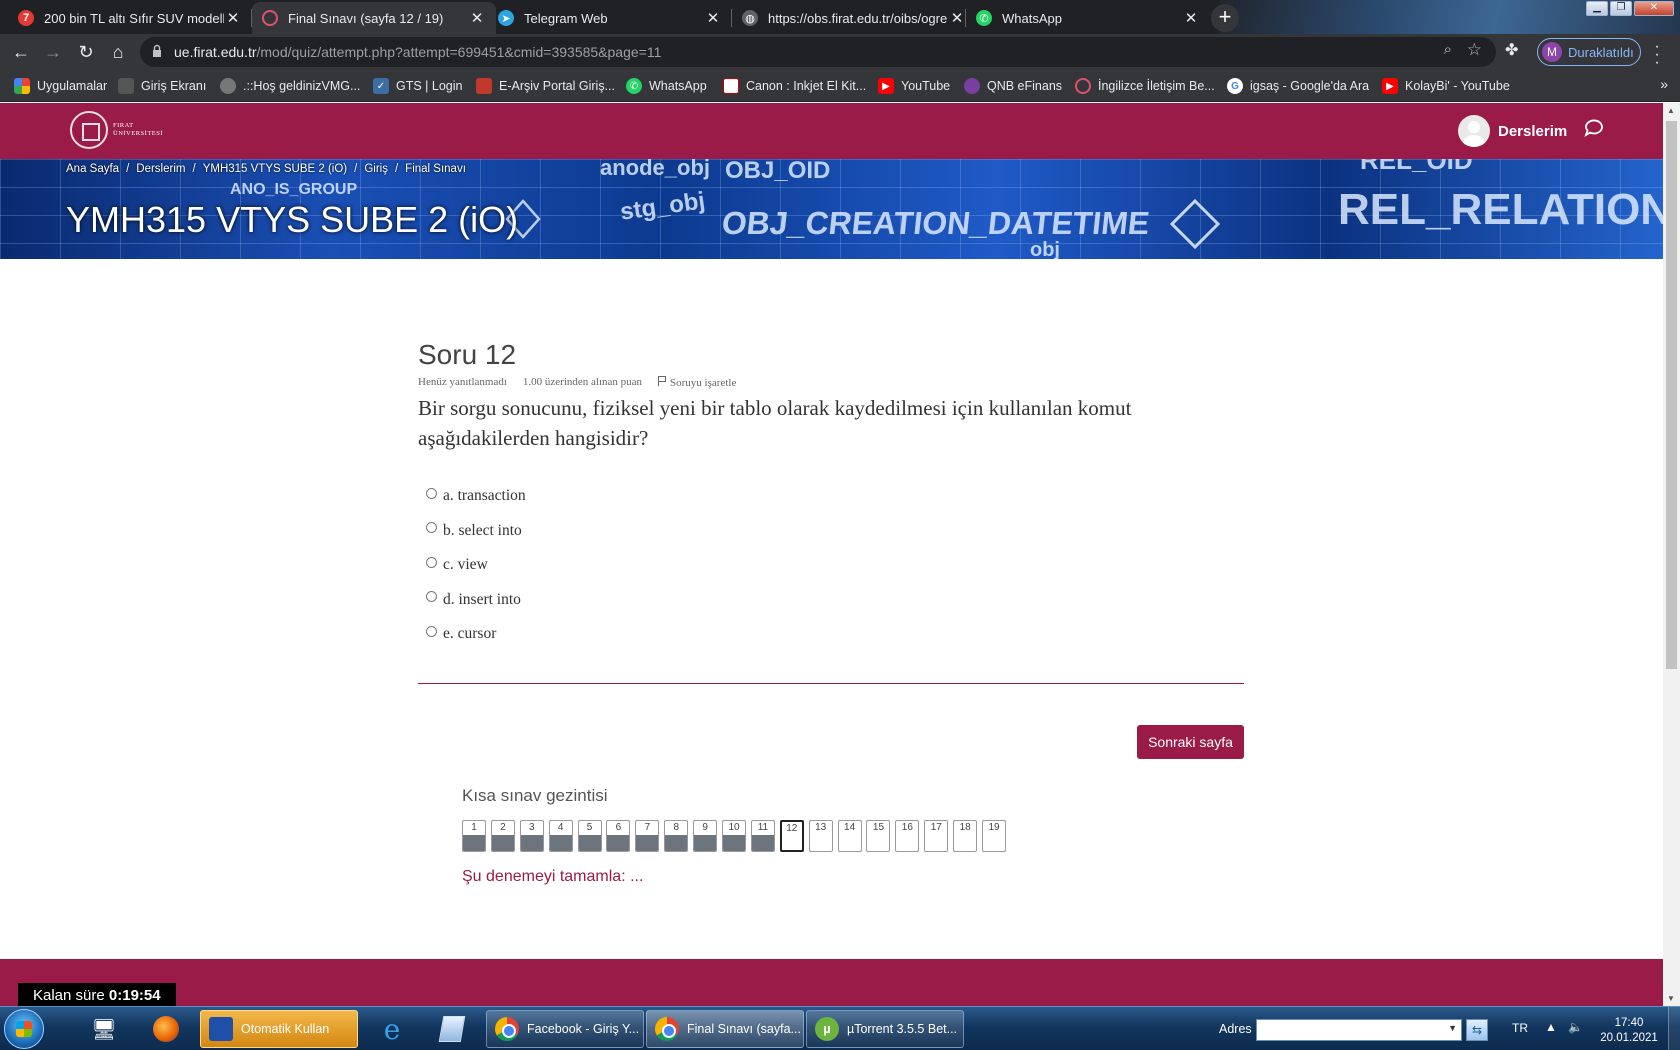  What do you see at coordinates (1512, 131) in the screenshot?
I see `user-menu: Derslerim` at bounding box center [1512, 131].